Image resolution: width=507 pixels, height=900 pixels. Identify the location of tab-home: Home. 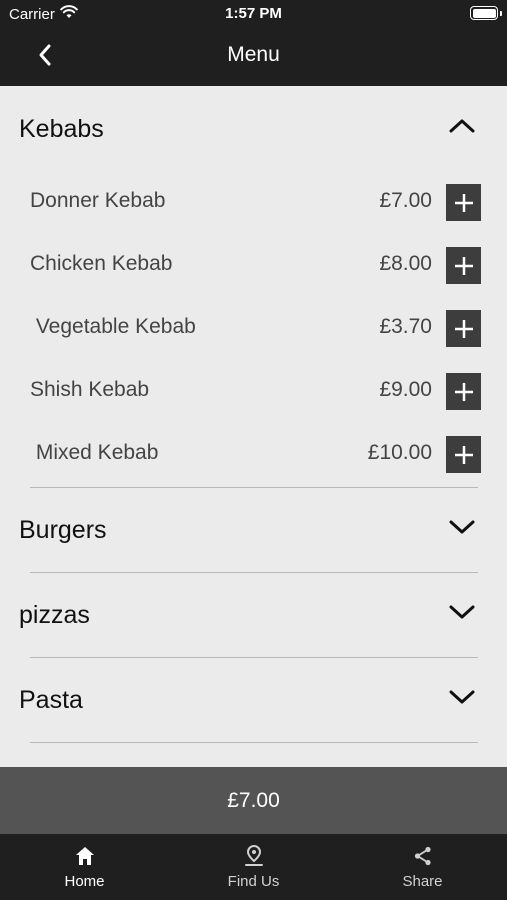
(84, 867).